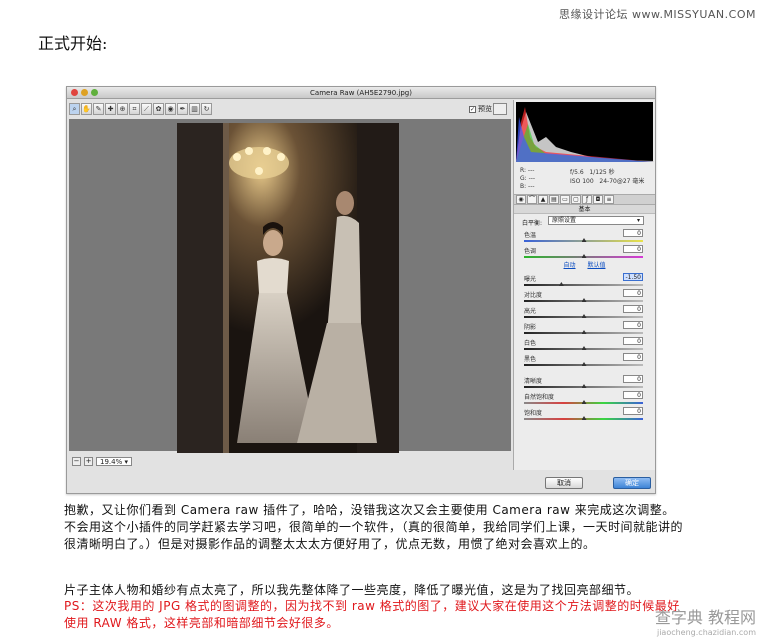 This screenshot has height=643, width=764. What do you see at coordinates (98, 109) in the screenshot?
I see `white-balance-icon: ✎` at bounding box center [98, 109].